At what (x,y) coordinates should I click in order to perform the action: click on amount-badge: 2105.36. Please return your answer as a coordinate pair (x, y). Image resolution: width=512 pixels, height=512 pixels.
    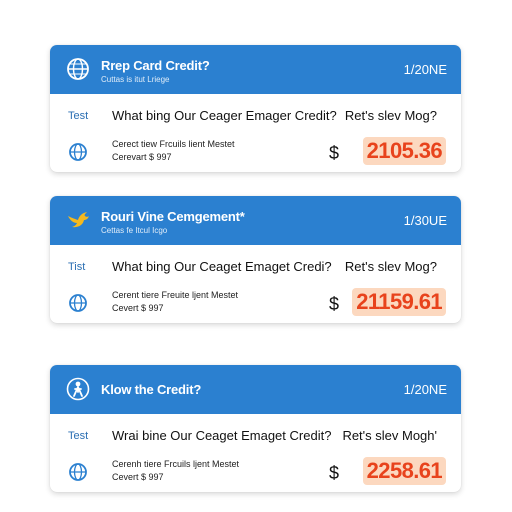
    Looking at the image, I should click on (404, 151).